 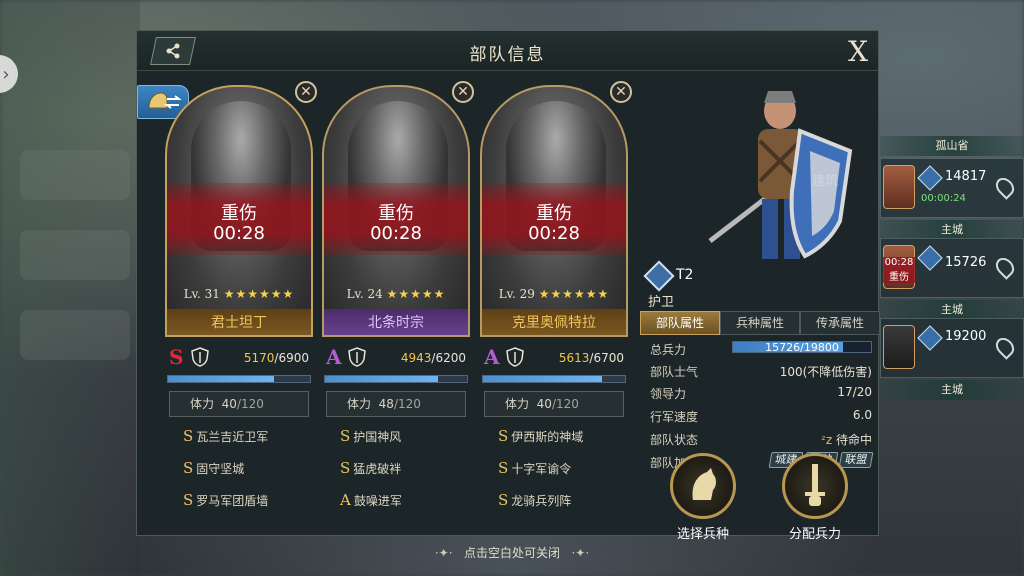 I want to click on close-button: X, so click(x=858, y=51).